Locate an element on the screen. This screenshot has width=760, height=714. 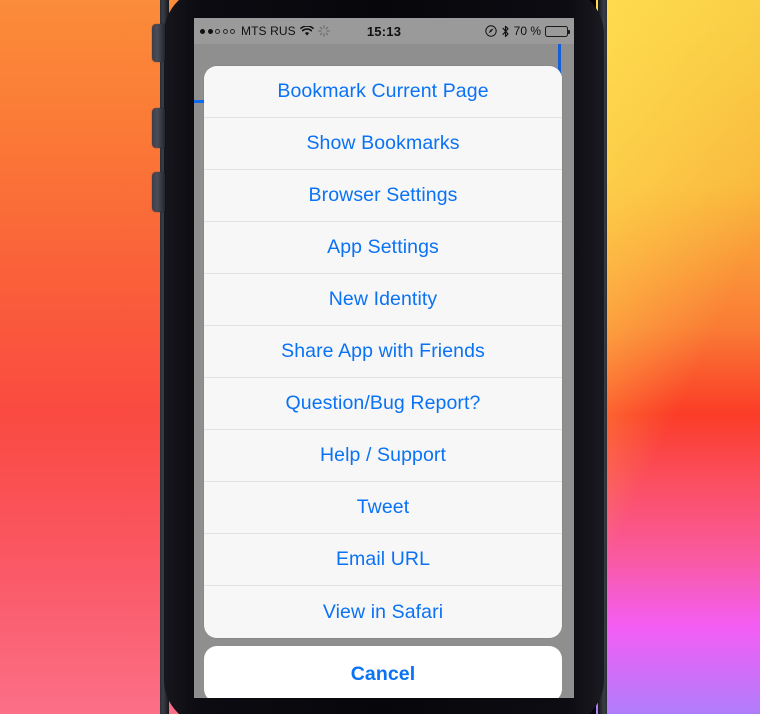
action-item-new-identity: New Identity is located at coordinates (383, 300).